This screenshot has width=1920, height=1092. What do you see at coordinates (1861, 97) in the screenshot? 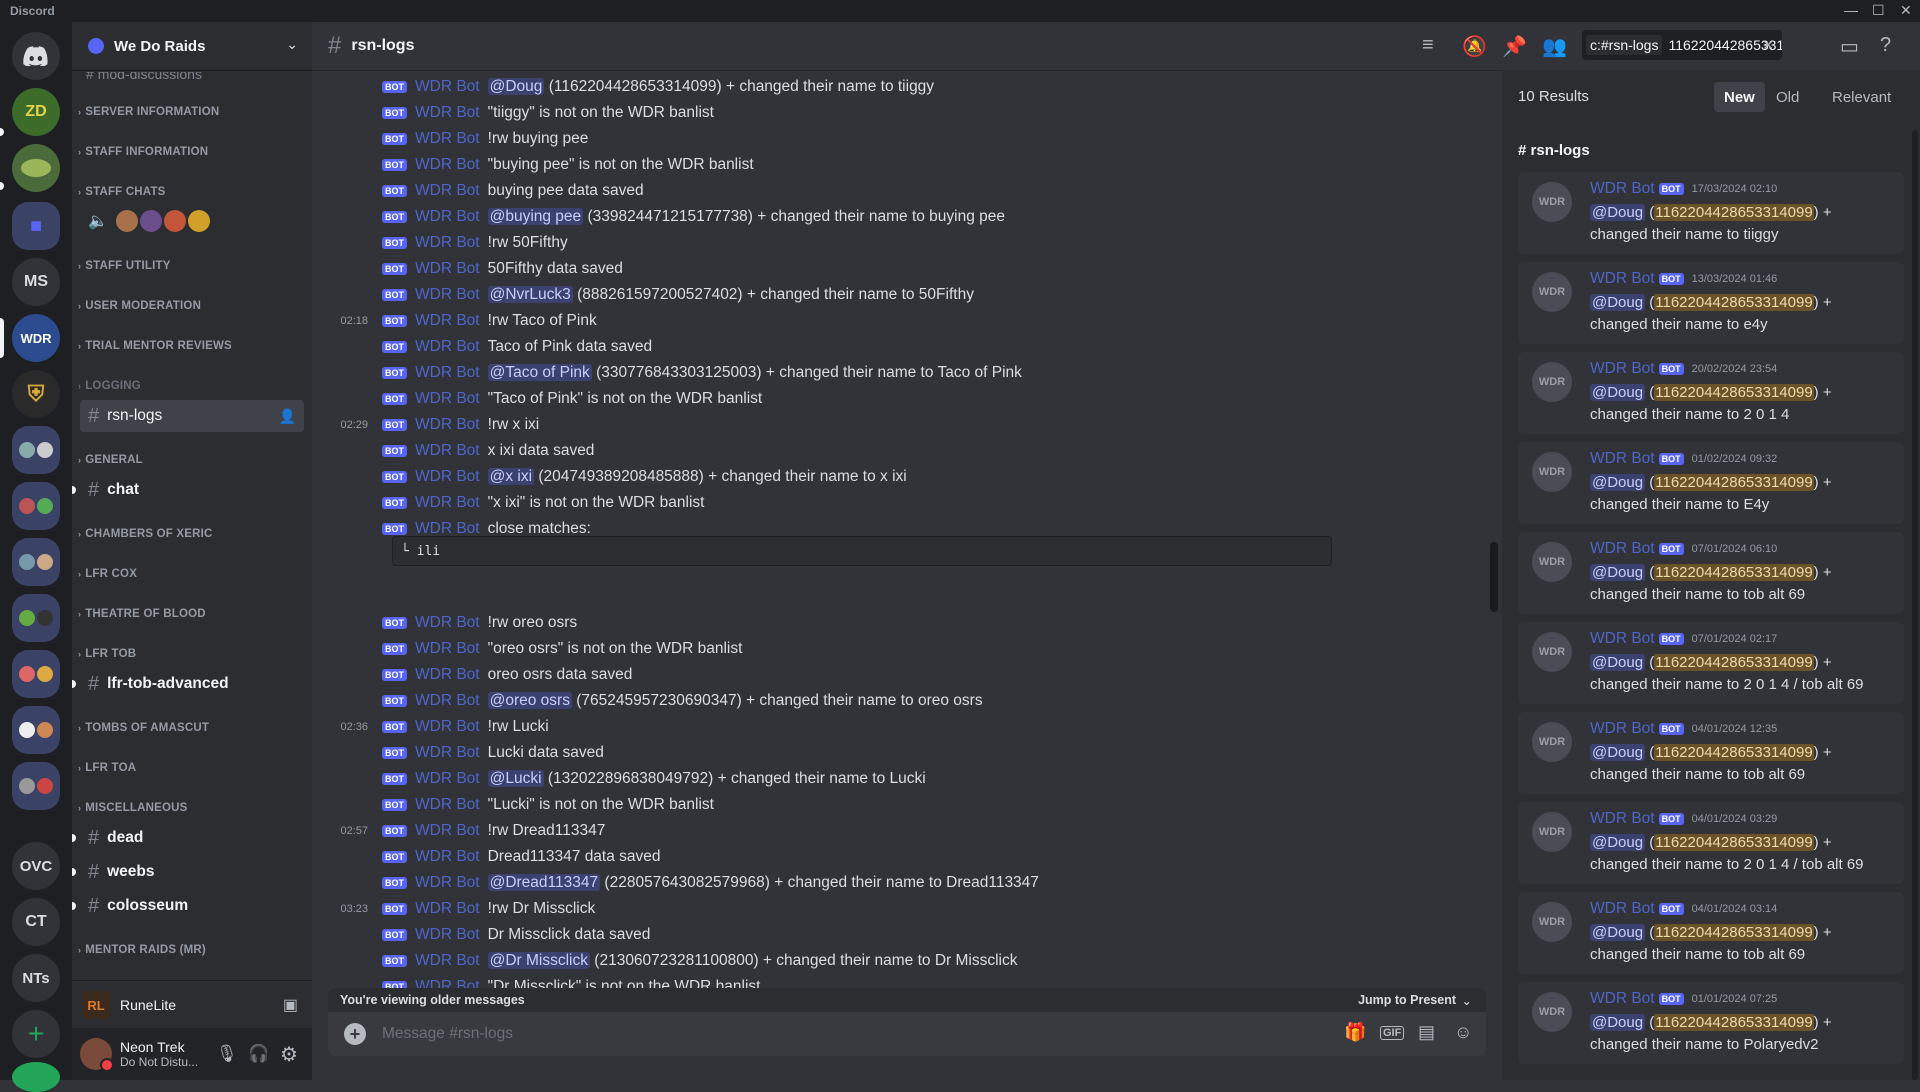
I see `sort-relevant-tab: Relevant` at bounding box center [1861, 97].